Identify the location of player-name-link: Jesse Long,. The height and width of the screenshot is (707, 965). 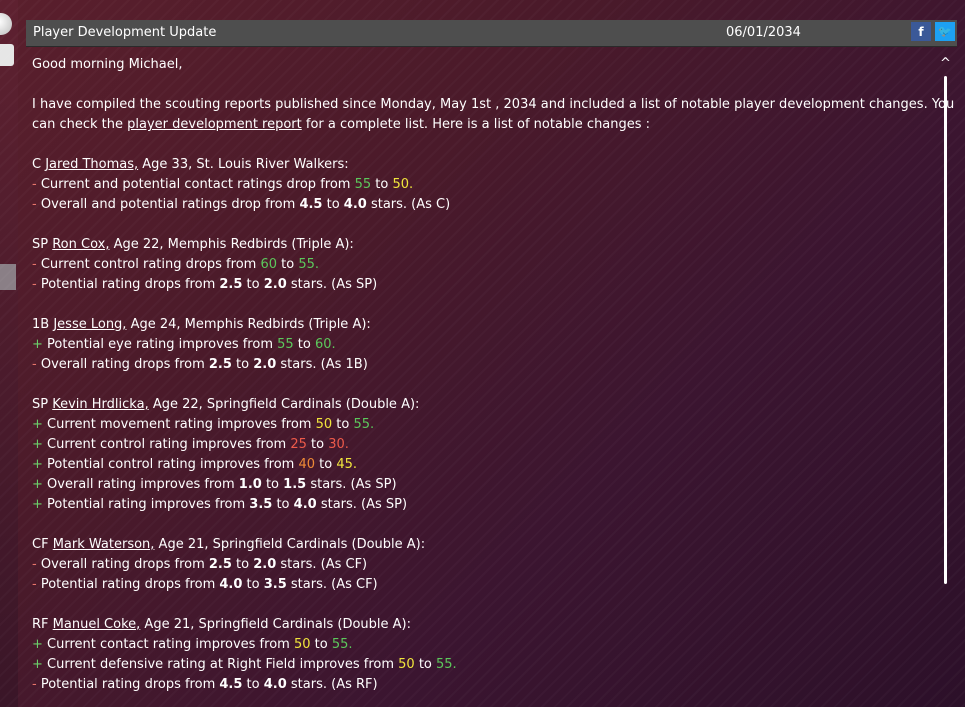
(89, 324).